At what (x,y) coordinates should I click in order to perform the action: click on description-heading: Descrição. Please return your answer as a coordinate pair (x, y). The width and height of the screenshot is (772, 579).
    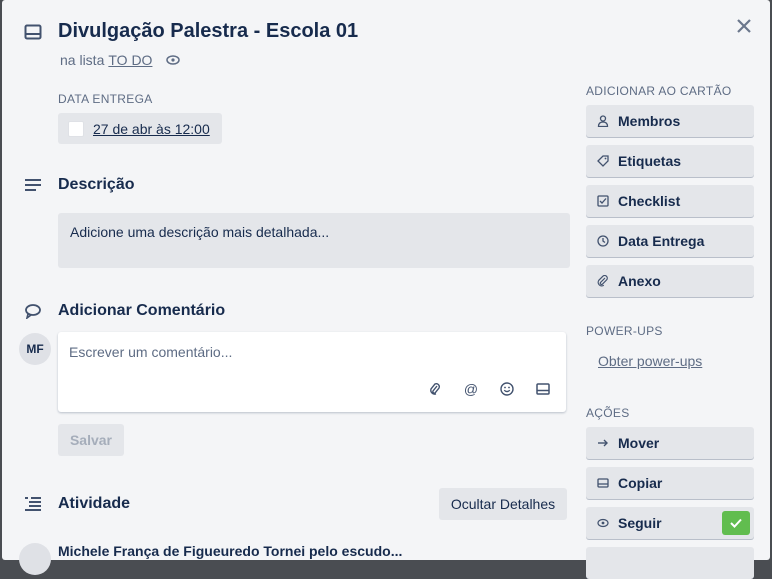
    Looking at the image, I should click on (96, 184).